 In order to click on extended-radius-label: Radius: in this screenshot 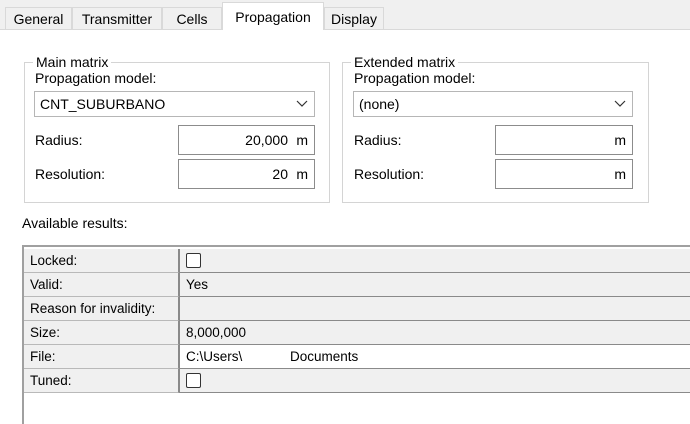, I will do `click(378, 140)`.